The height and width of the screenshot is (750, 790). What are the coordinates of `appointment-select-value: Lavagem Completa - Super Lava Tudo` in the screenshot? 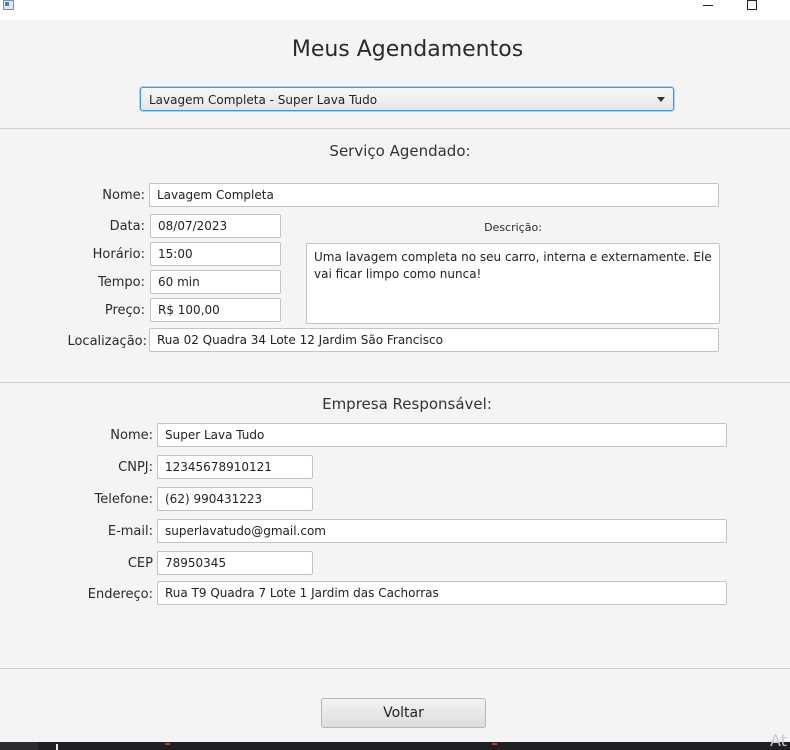 It's located at (263, 100).